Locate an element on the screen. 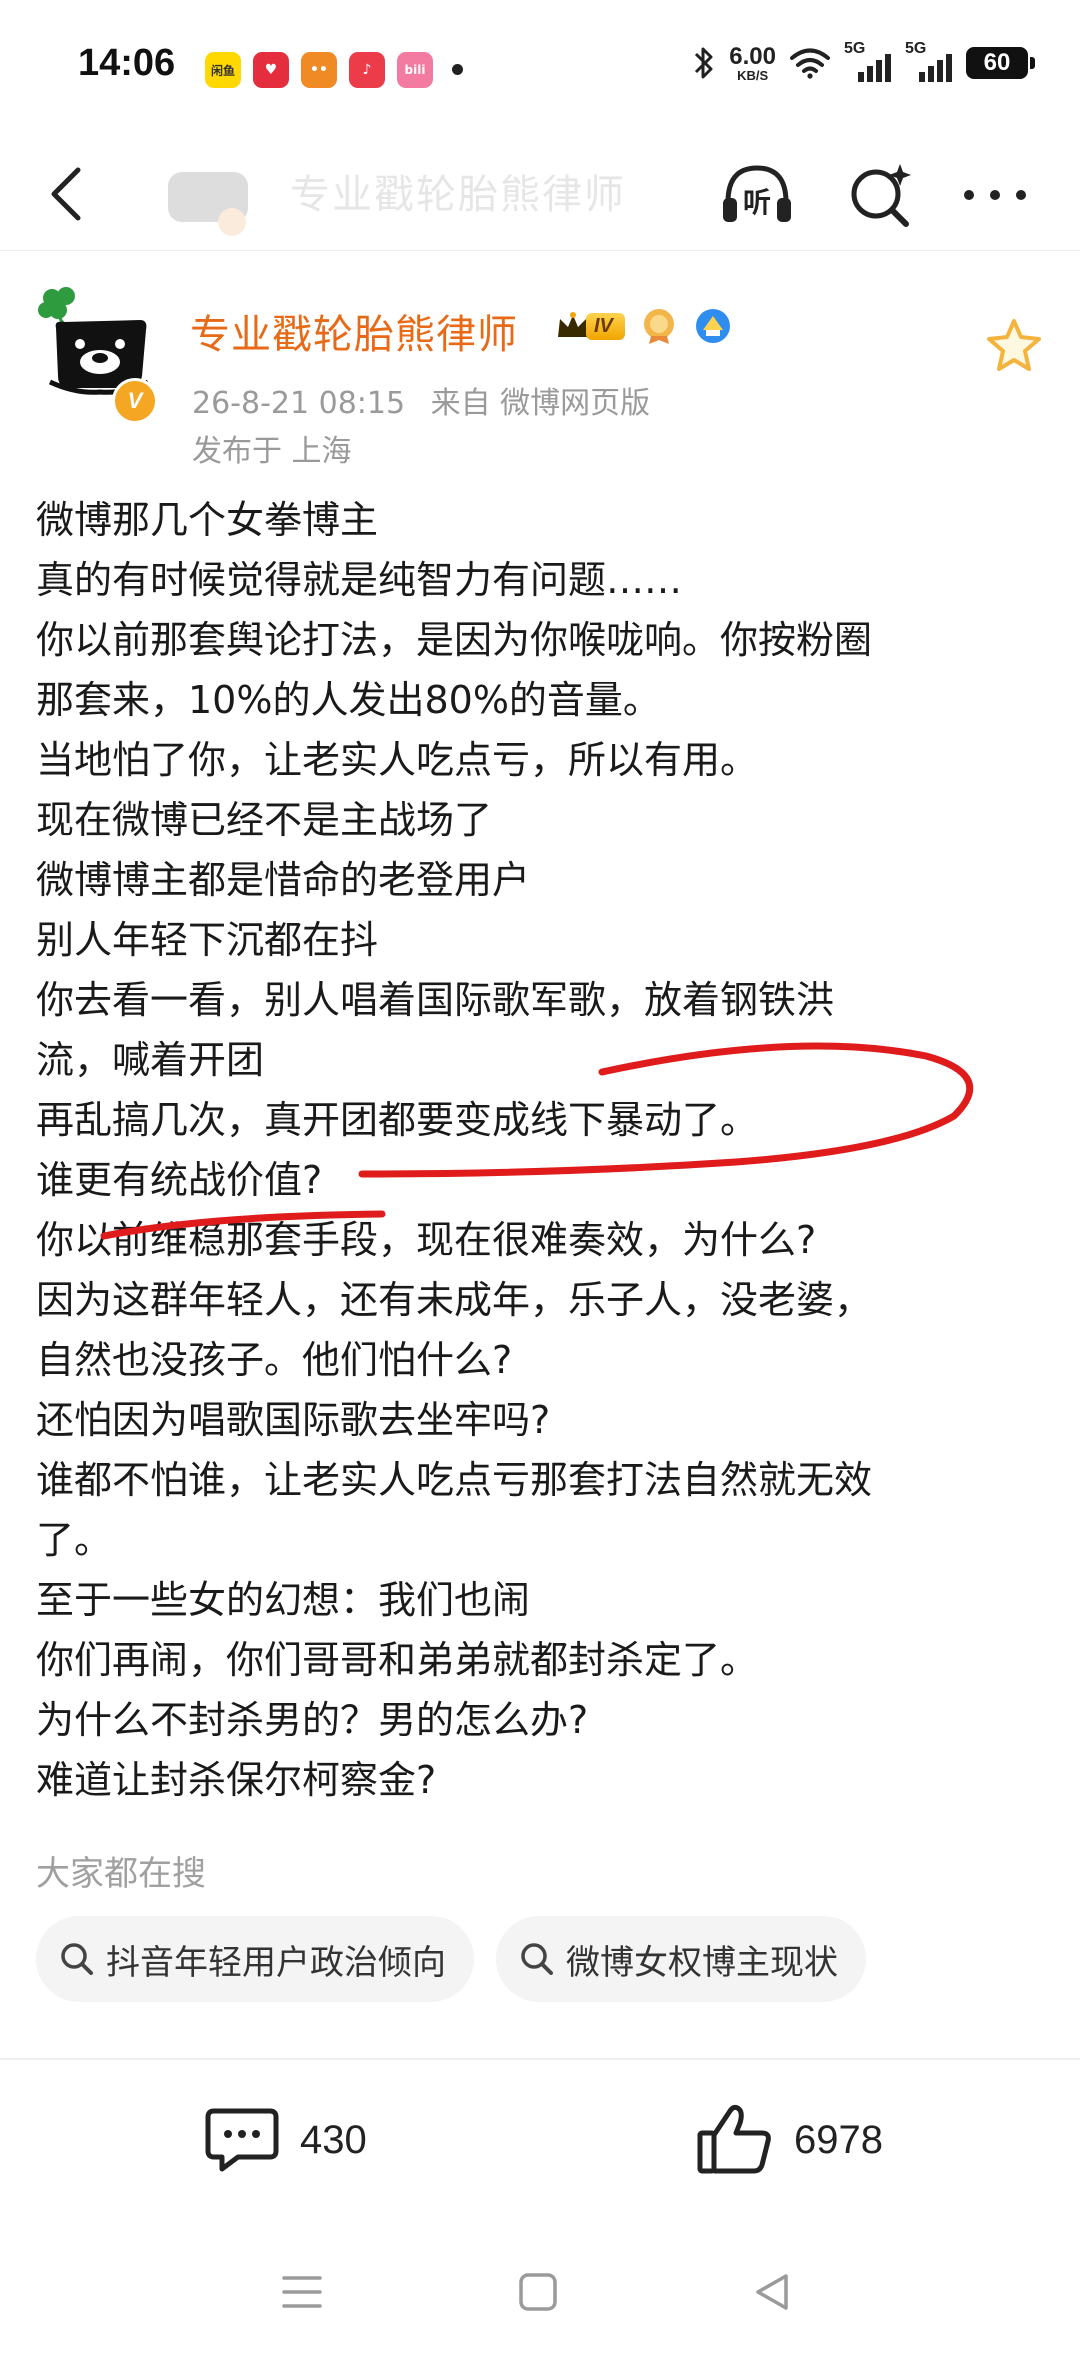 This screenshot has width=1080, height=2353. comment-button: 430 is located at coordinates (285, 2140).